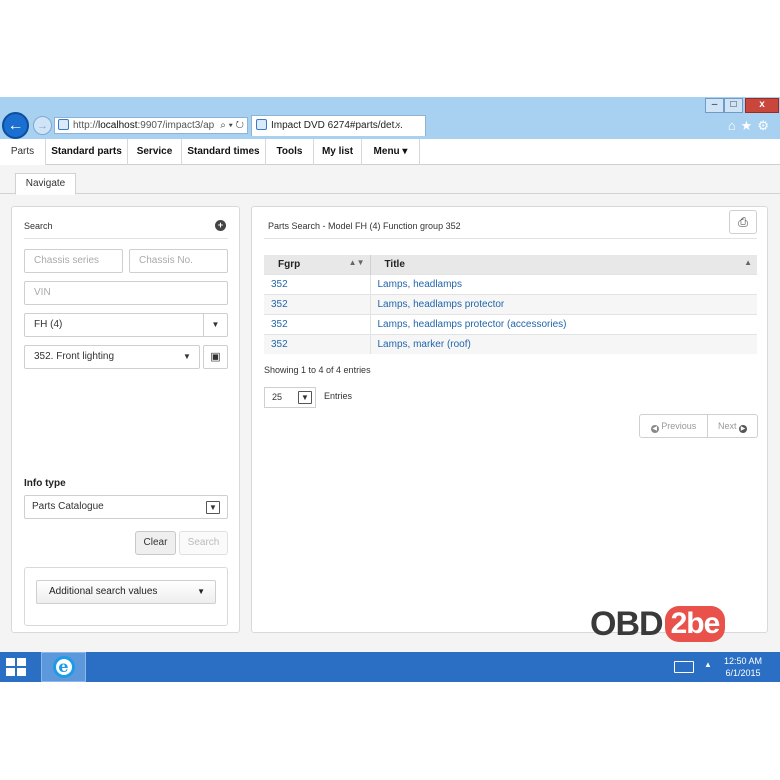 The width and height of the screenshot is (780, 780). I want to click on pagination: ◀ Previous Next ▶, so click(698, 426).